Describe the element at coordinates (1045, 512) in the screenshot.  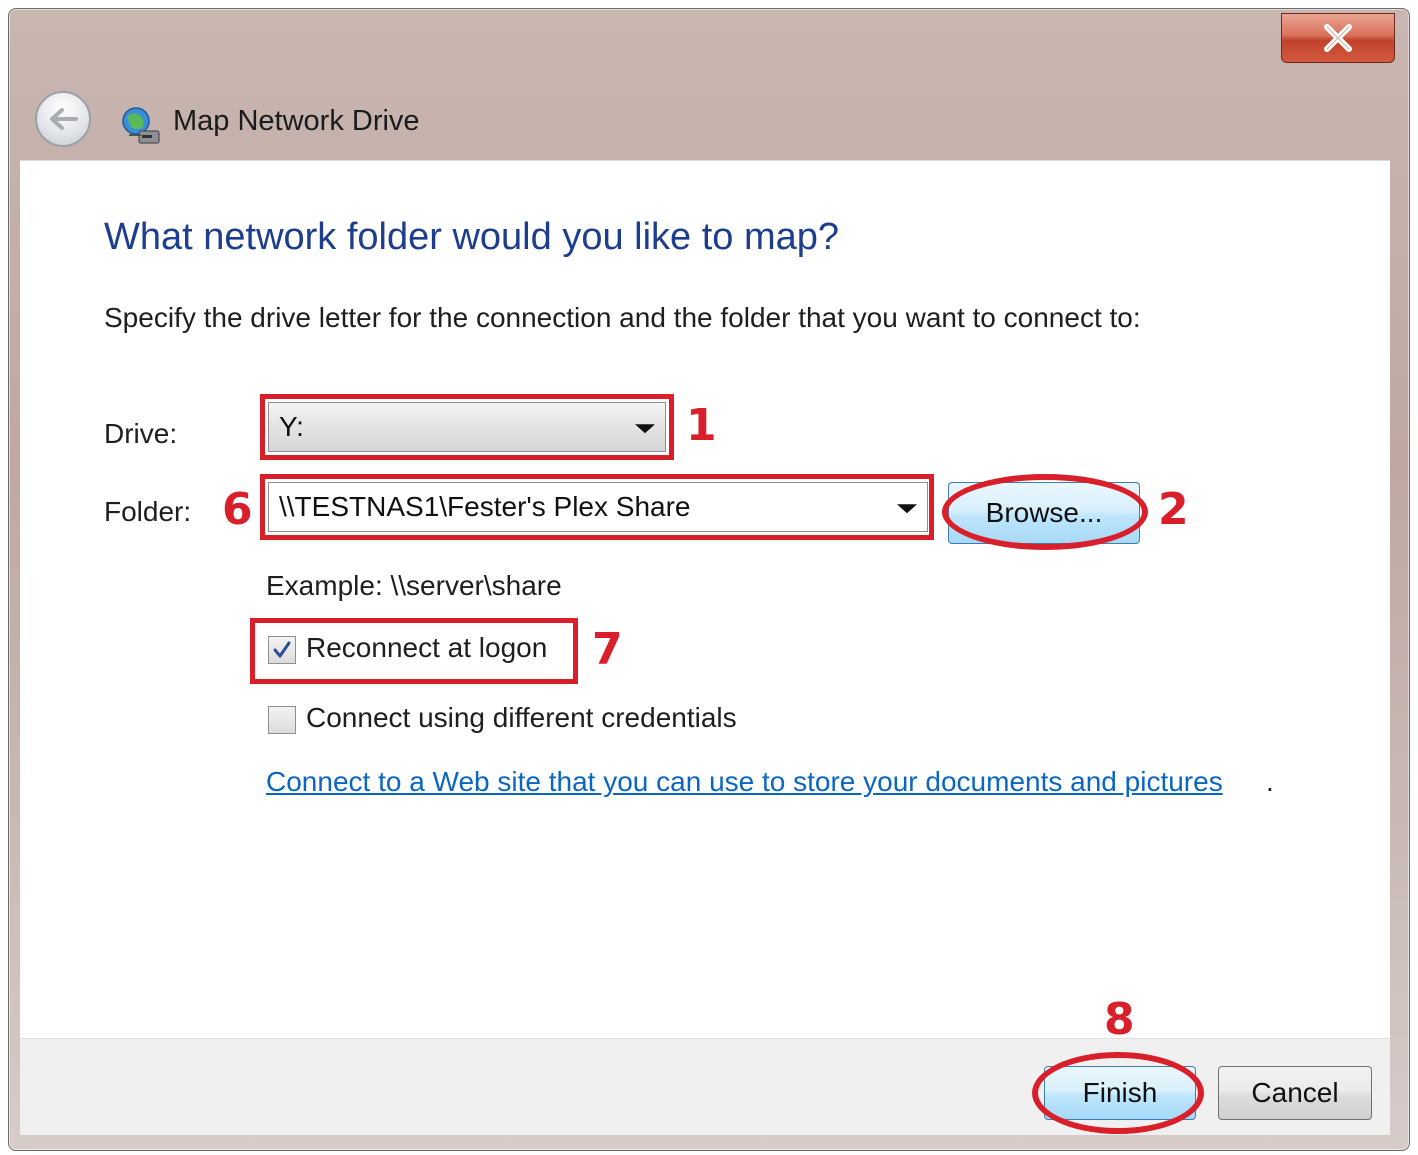
I see `annotation-ellipse-browse` at that location.